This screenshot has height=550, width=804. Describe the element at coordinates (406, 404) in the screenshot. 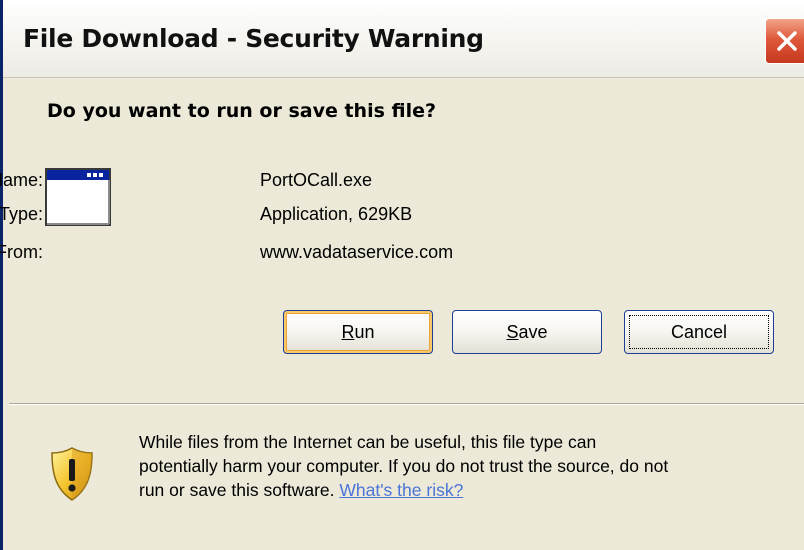

I see `section-divider` at that location.